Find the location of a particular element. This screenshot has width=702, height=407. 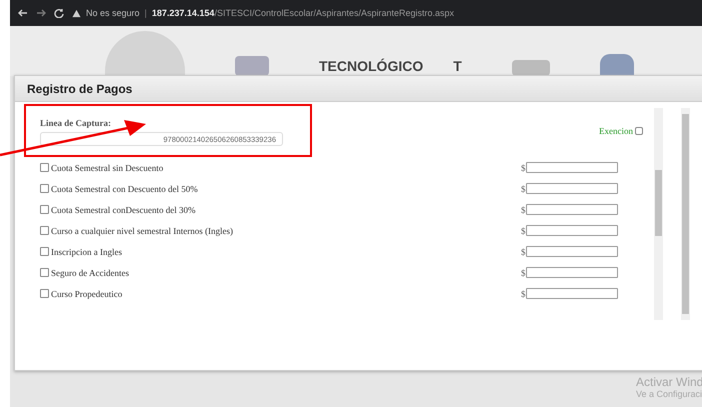

item-label: Cuota Semestral conDescuento del 30% is located at coordinates (123, 209).